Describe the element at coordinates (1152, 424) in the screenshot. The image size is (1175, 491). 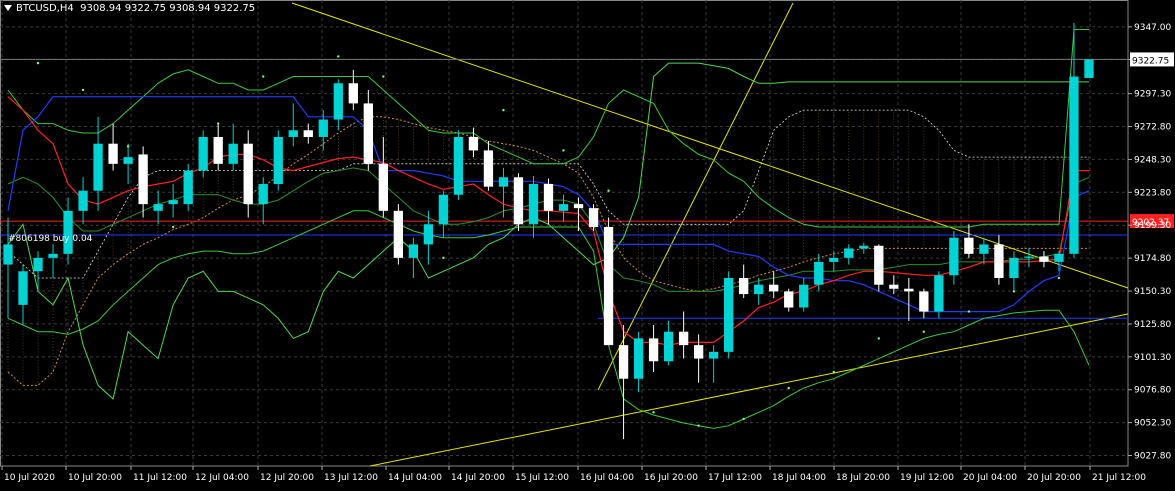
I see `y-tick-label: 9052.30` at that location.